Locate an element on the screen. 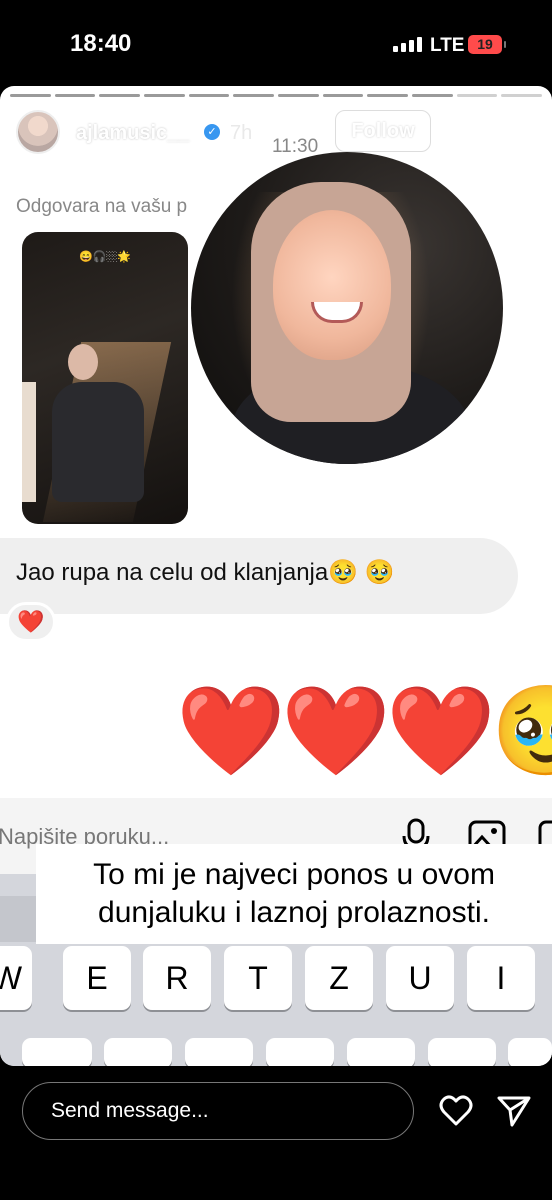 This screenshot has width=552, height=1200. story-username: ajlamusic__ is located at coordinates (132, 133).